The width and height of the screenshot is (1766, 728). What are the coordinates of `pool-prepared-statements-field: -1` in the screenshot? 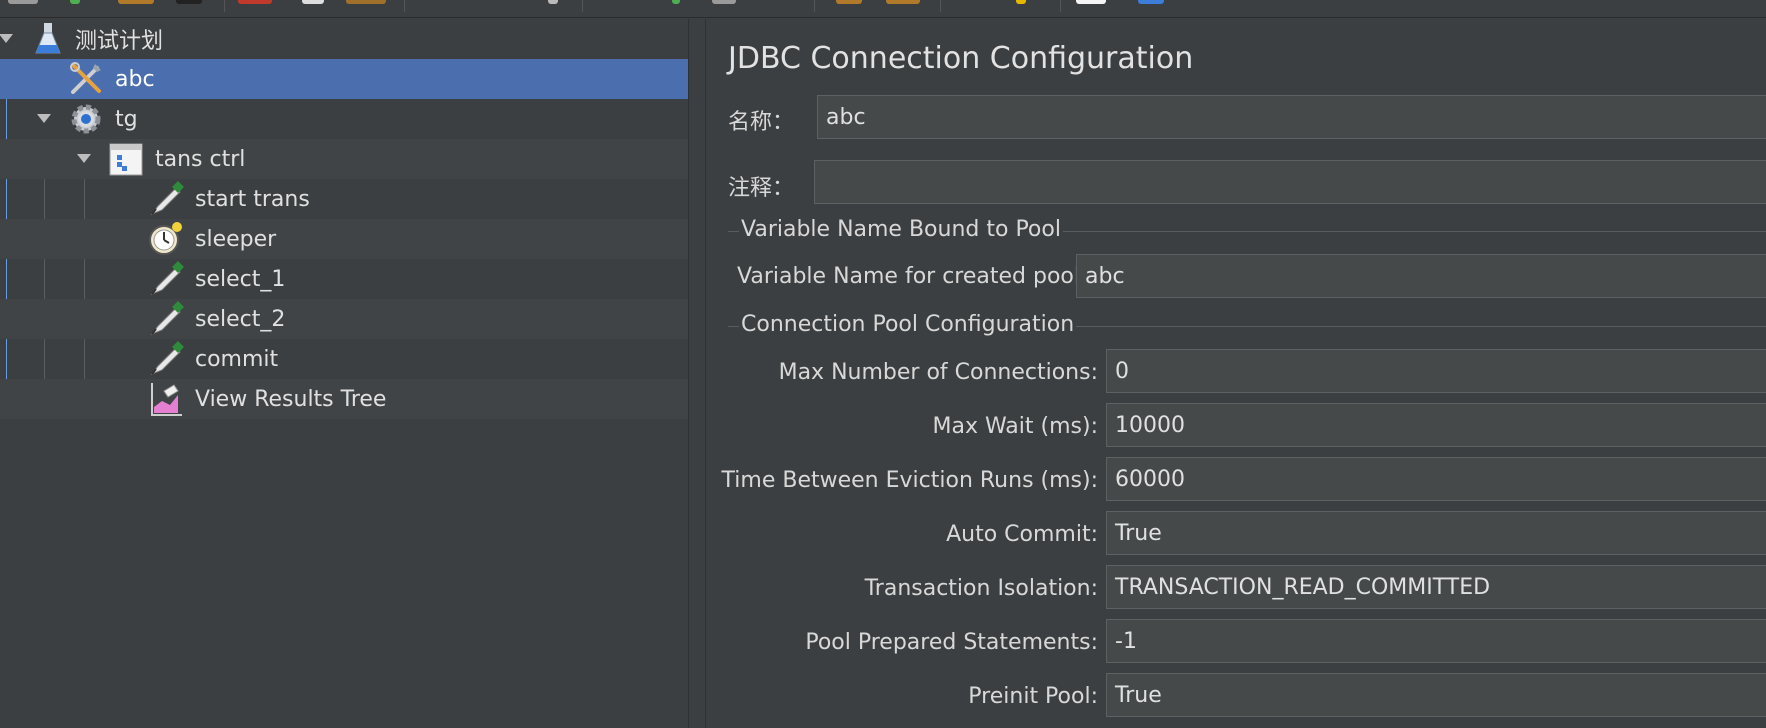 It's located at (1436, 641).